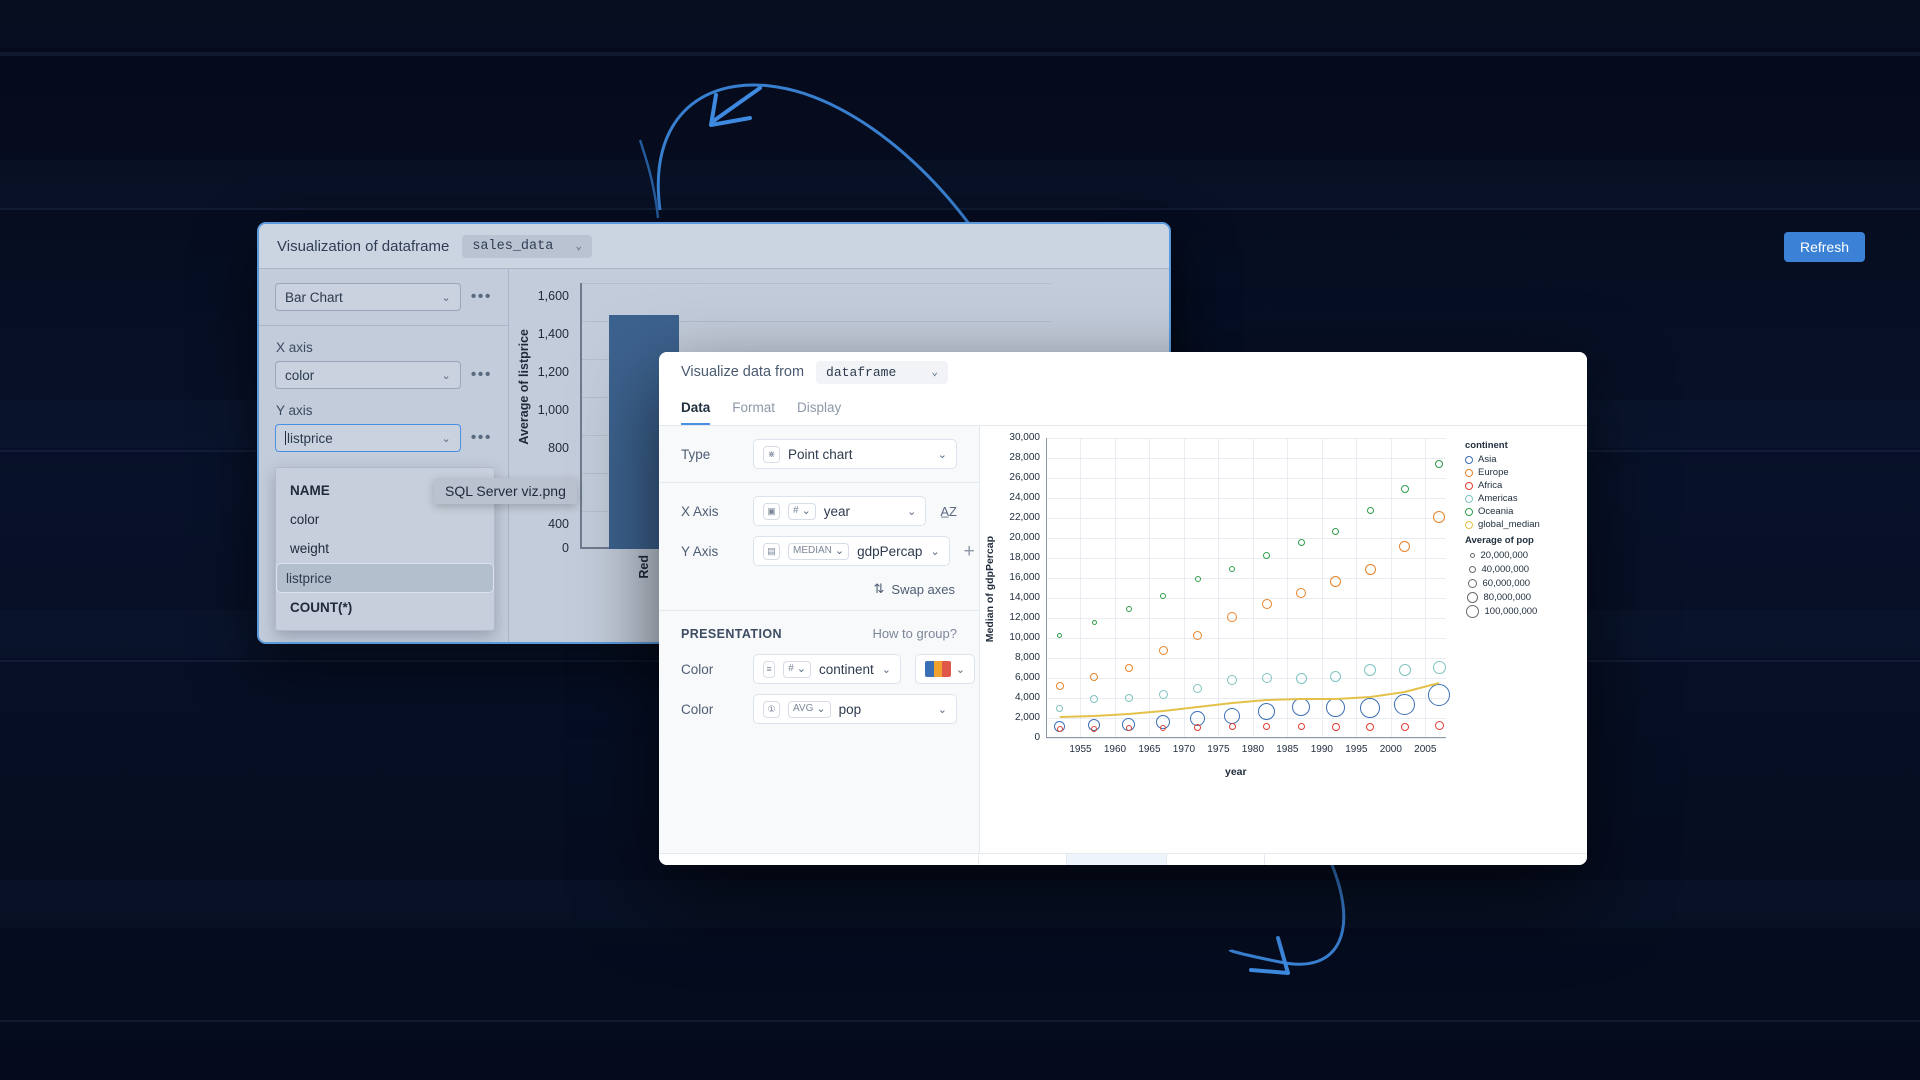 The image size is (1920, 1080). I want to click on modal-dataframe-selector: dataframe ⌄, so click(882, 372).